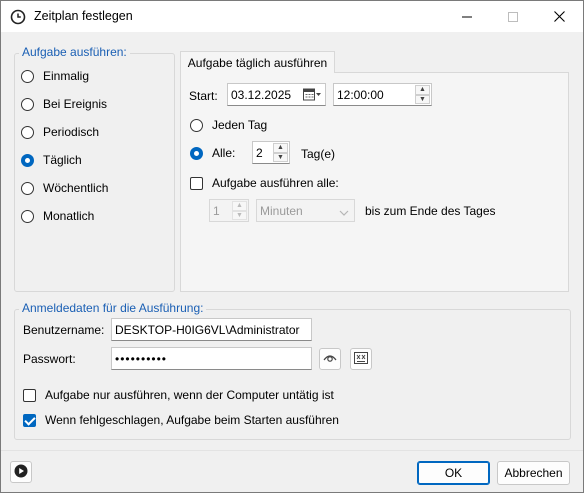 The width and height of the screenshot is (584, 493). I want to click on cancel-button-label: Abbrechen, so click(533, 473).